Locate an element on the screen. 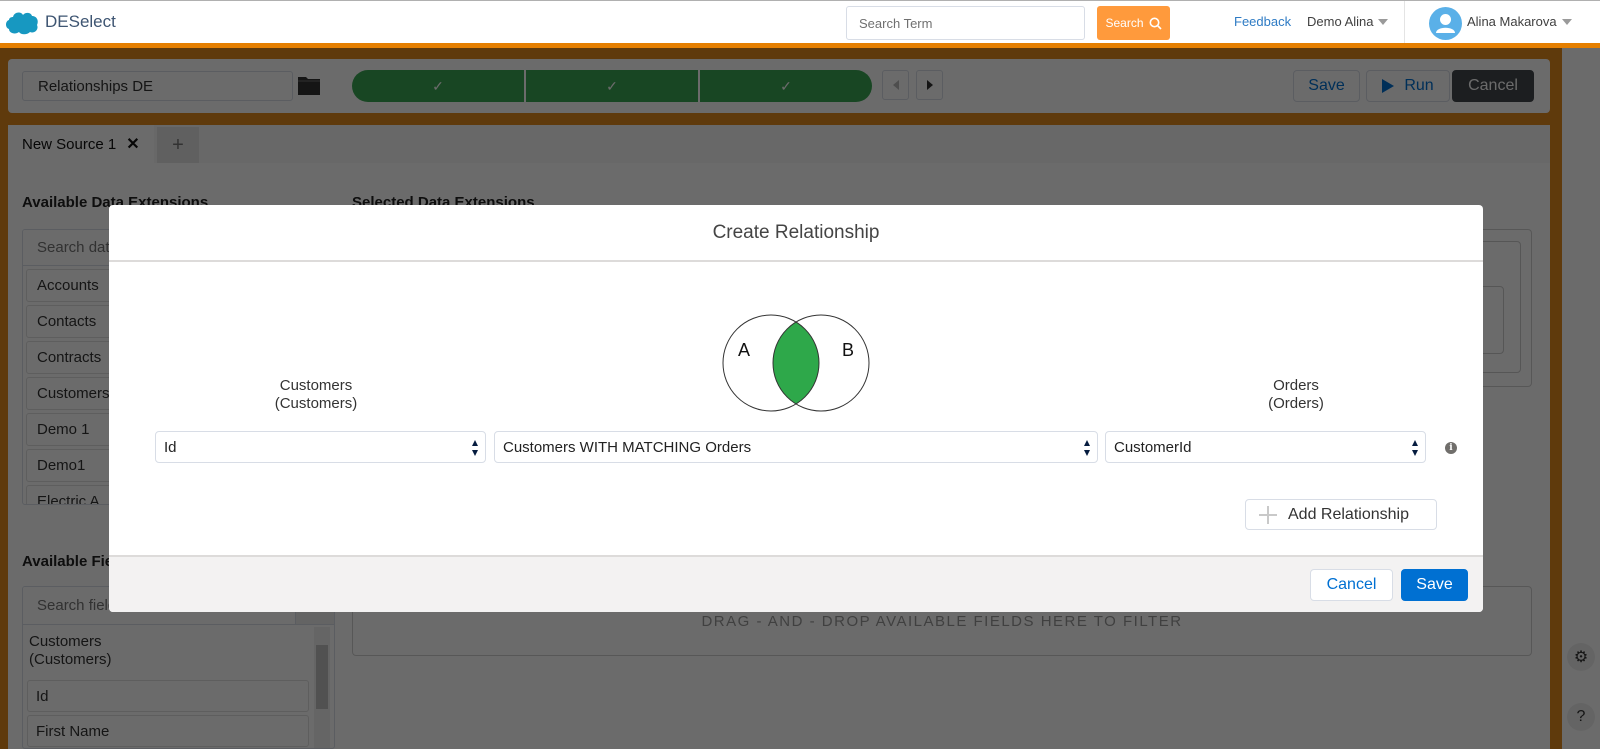 The image size is (1600, 749). right-de-name: Orders is located at coordinates (1296, 385).